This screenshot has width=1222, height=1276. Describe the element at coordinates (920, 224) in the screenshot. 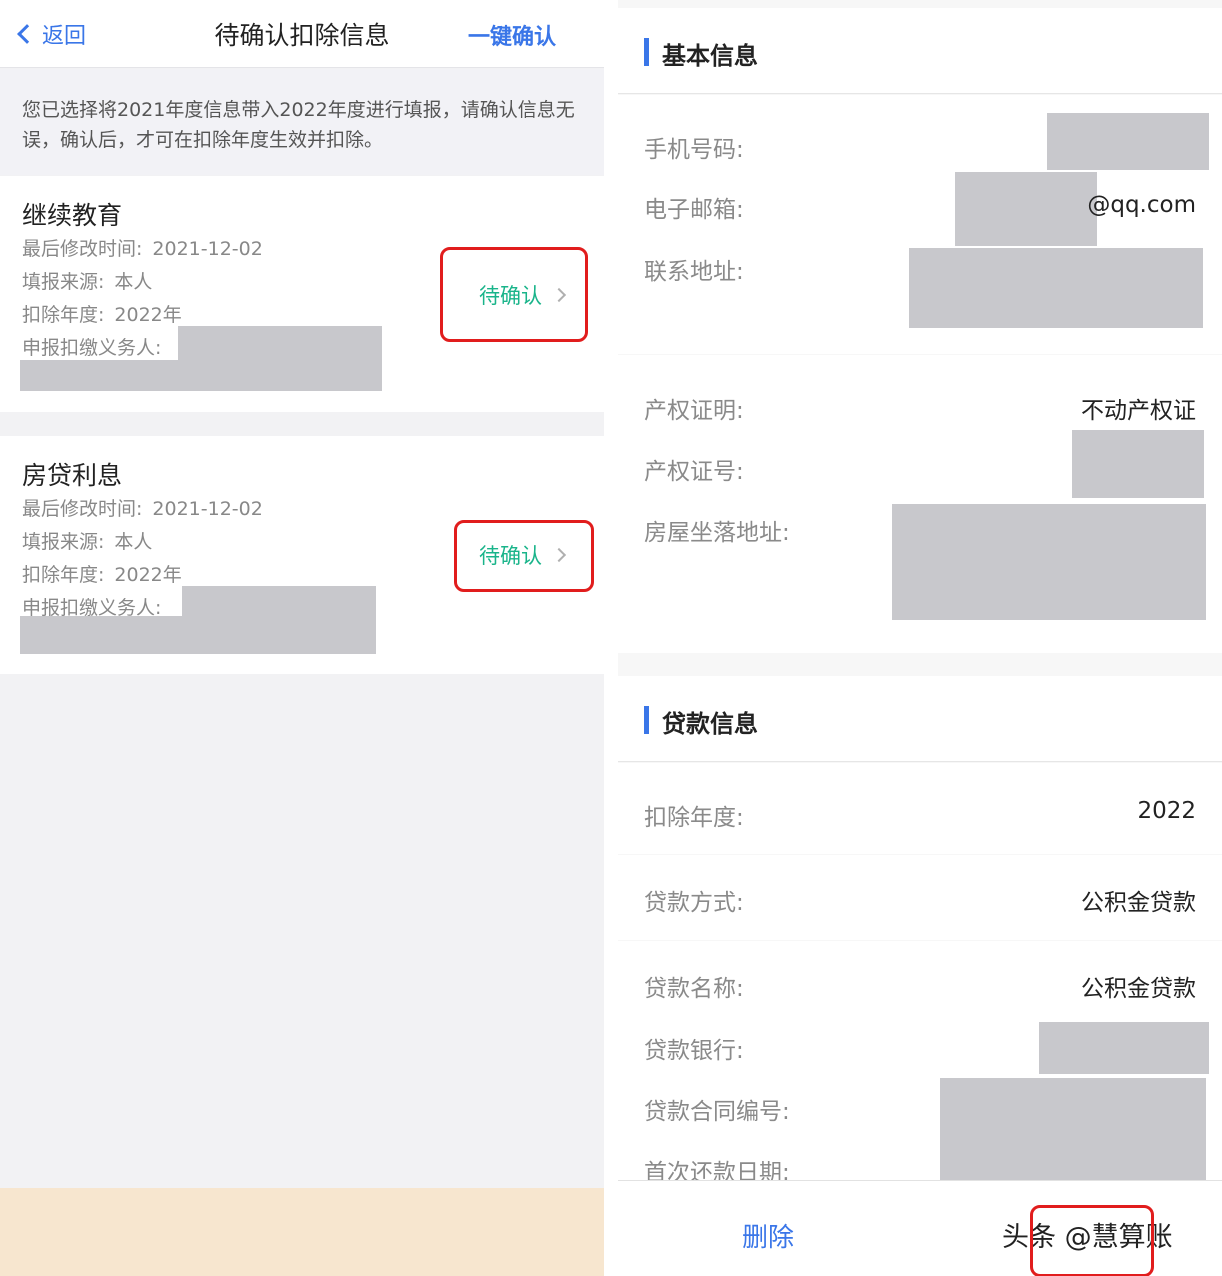

I see `contact-section: 手机号码: 电子邮箱: @qq.com 联系地址:` at that location.